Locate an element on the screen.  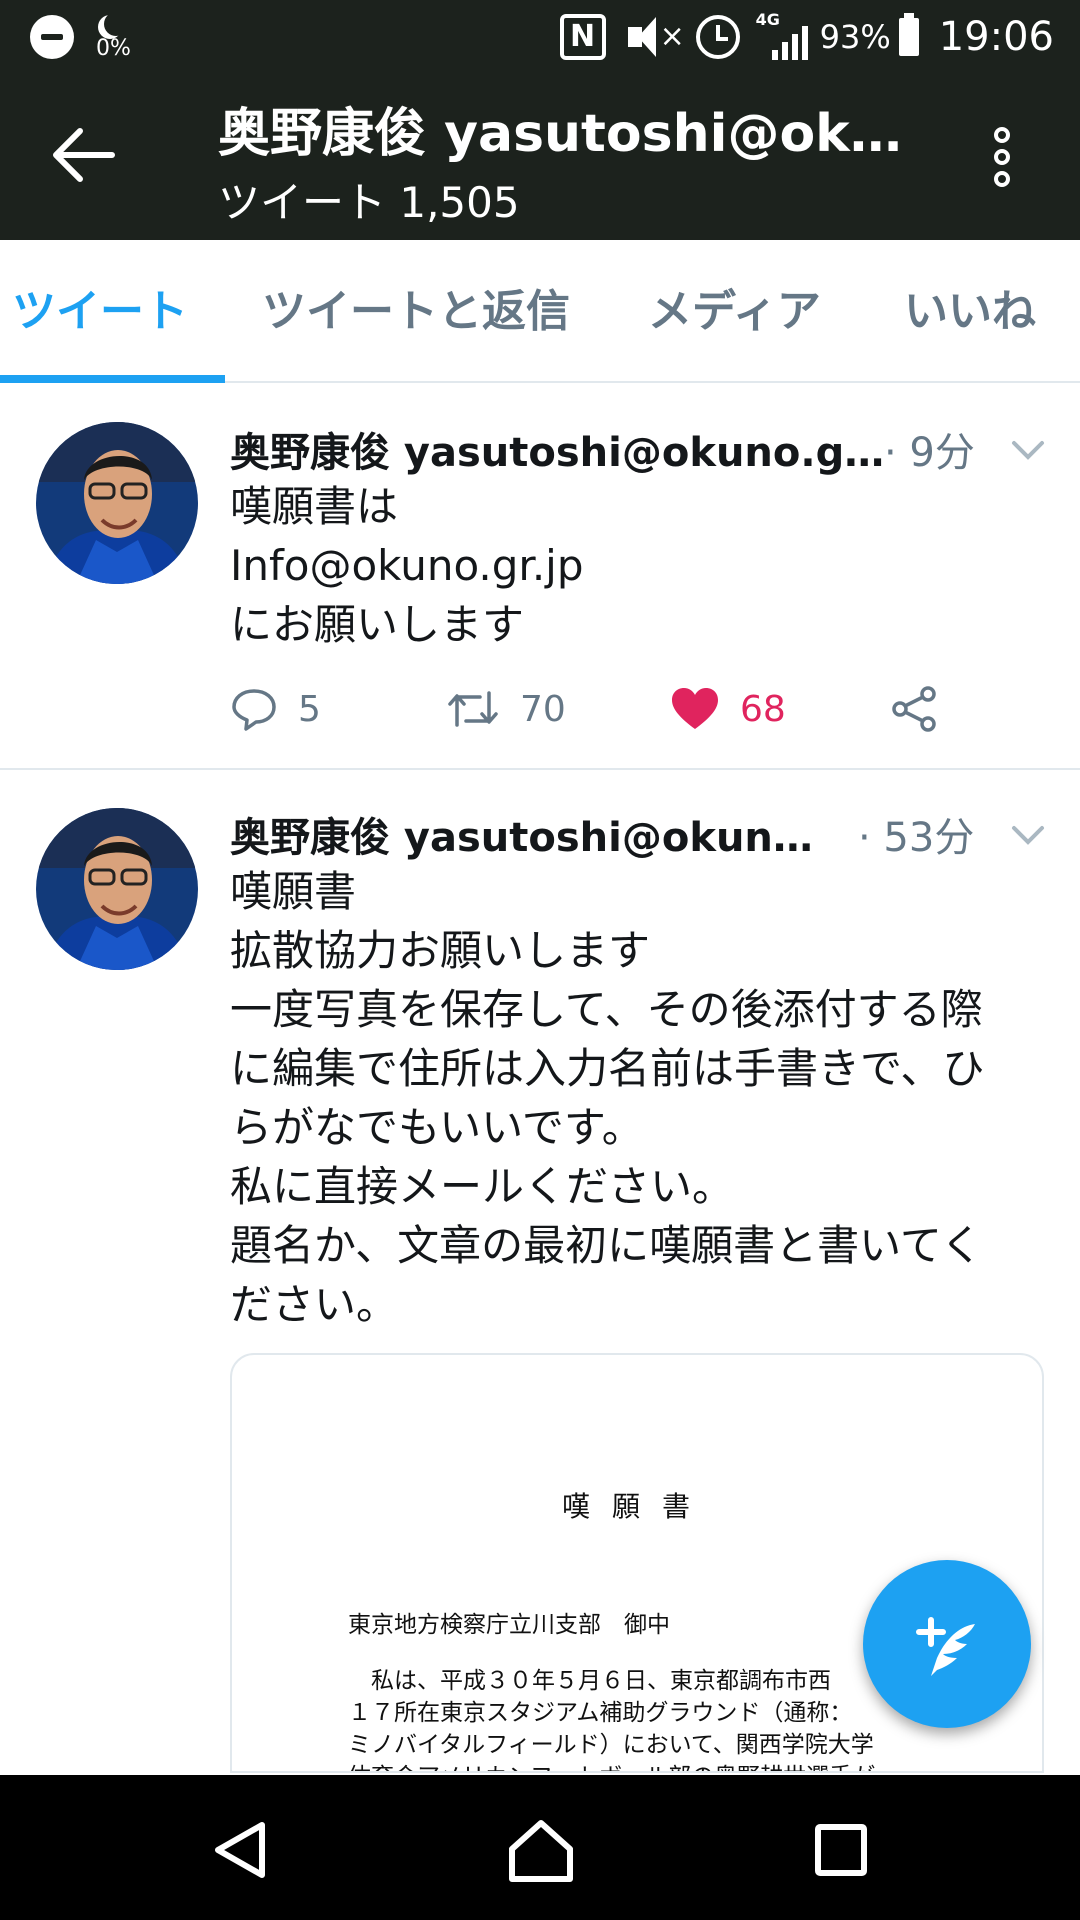
reply-button: 5 is located at coordinates (275, 709).